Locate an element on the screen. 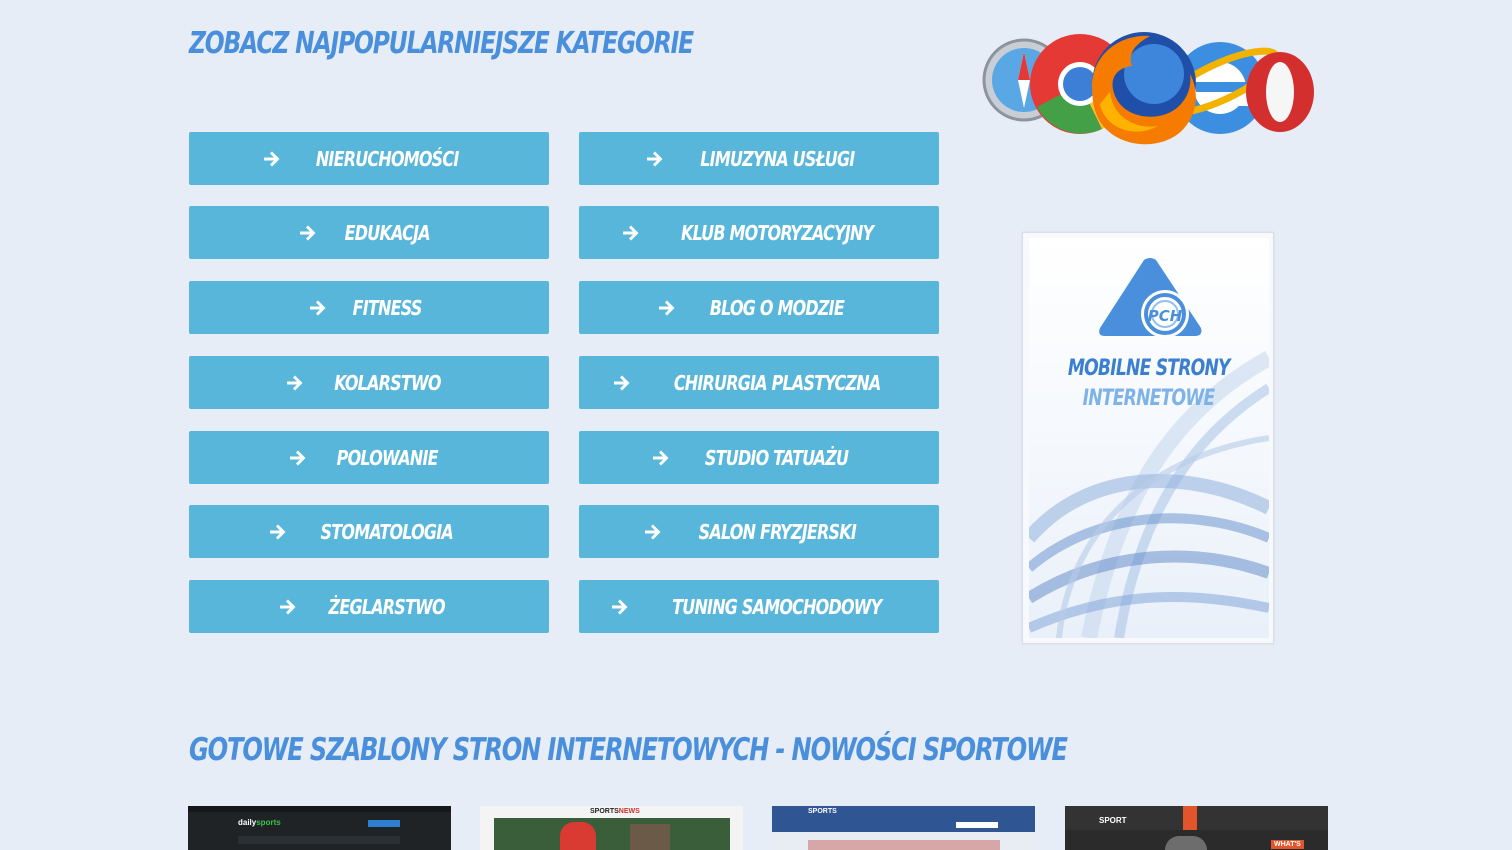  ad-title-line1: MOBILNE STRONY is located at coordinates (1149, 368).